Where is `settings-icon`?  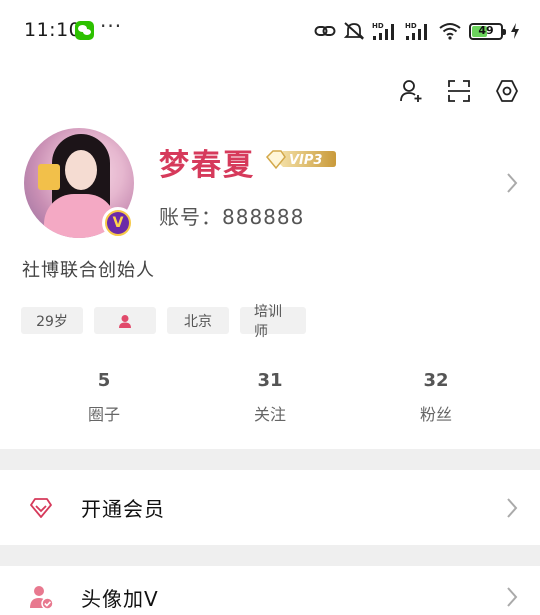 settings-icon is located at coordinates (507, 91).